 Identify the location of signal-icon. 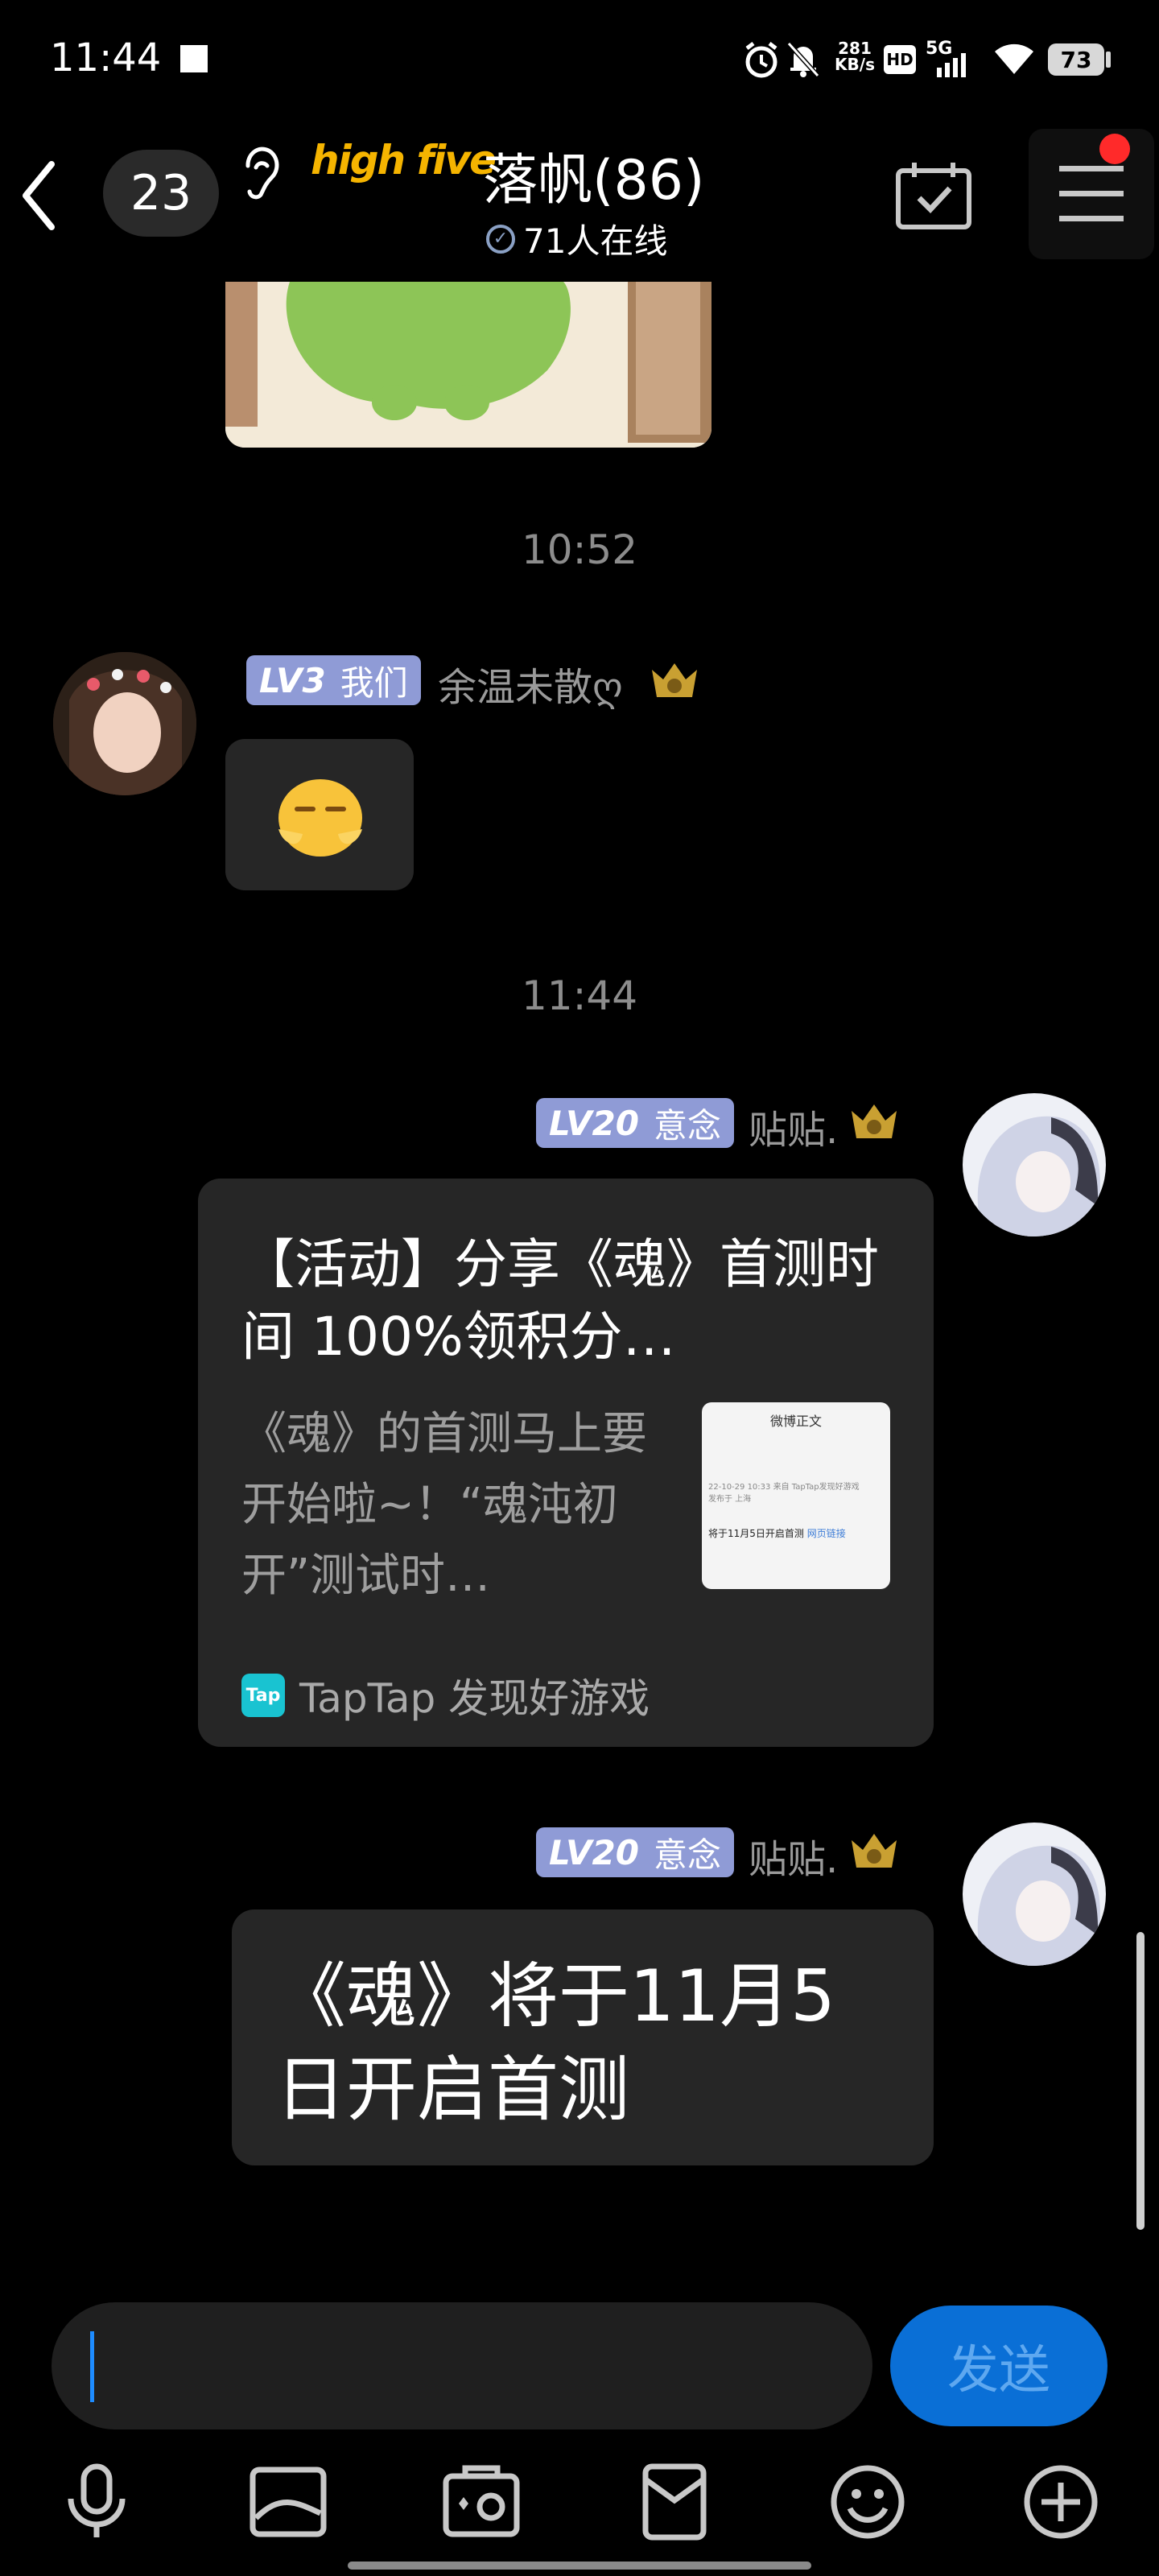
(951, 65).